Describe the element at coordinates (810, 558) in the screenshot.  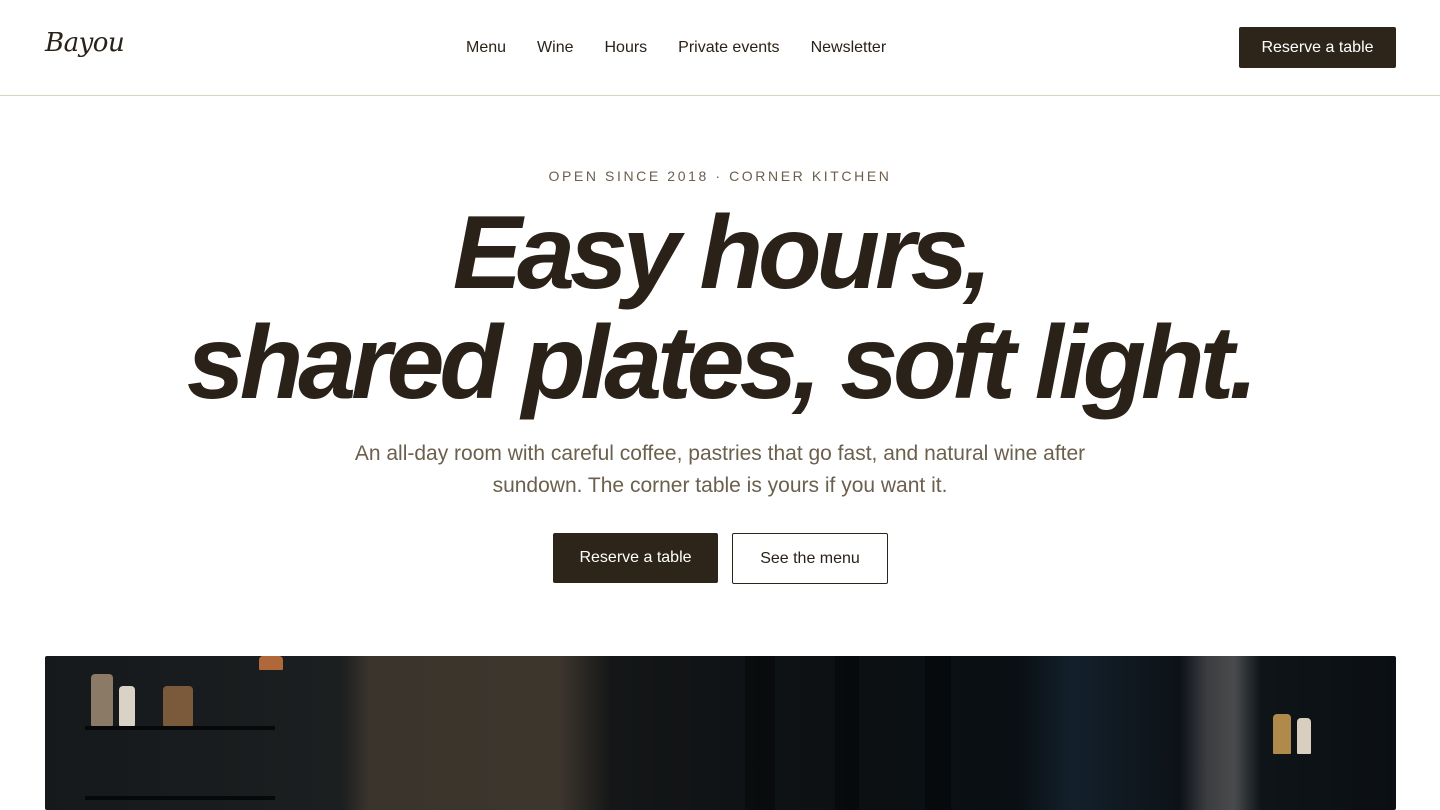
I see `hero-menu-button: See the menu` at that location.